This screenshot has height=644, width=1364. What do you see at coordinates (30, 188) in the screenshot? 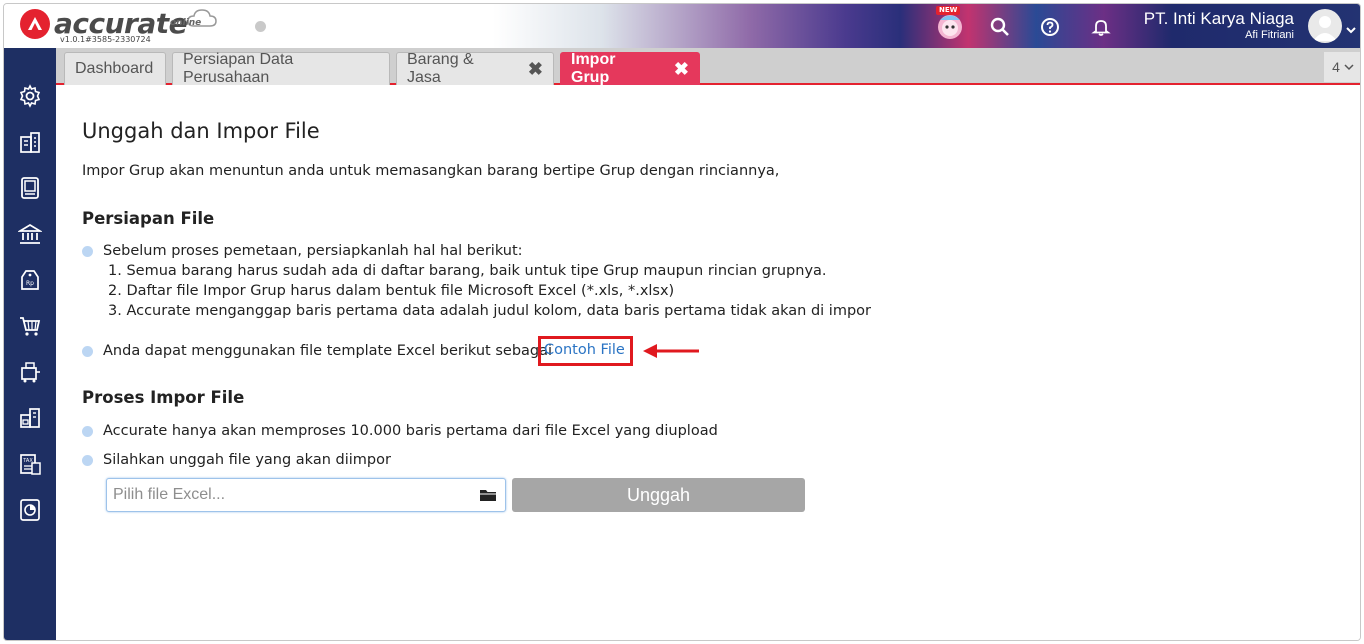
I see `book-icon` at bounding box center [30, 188].